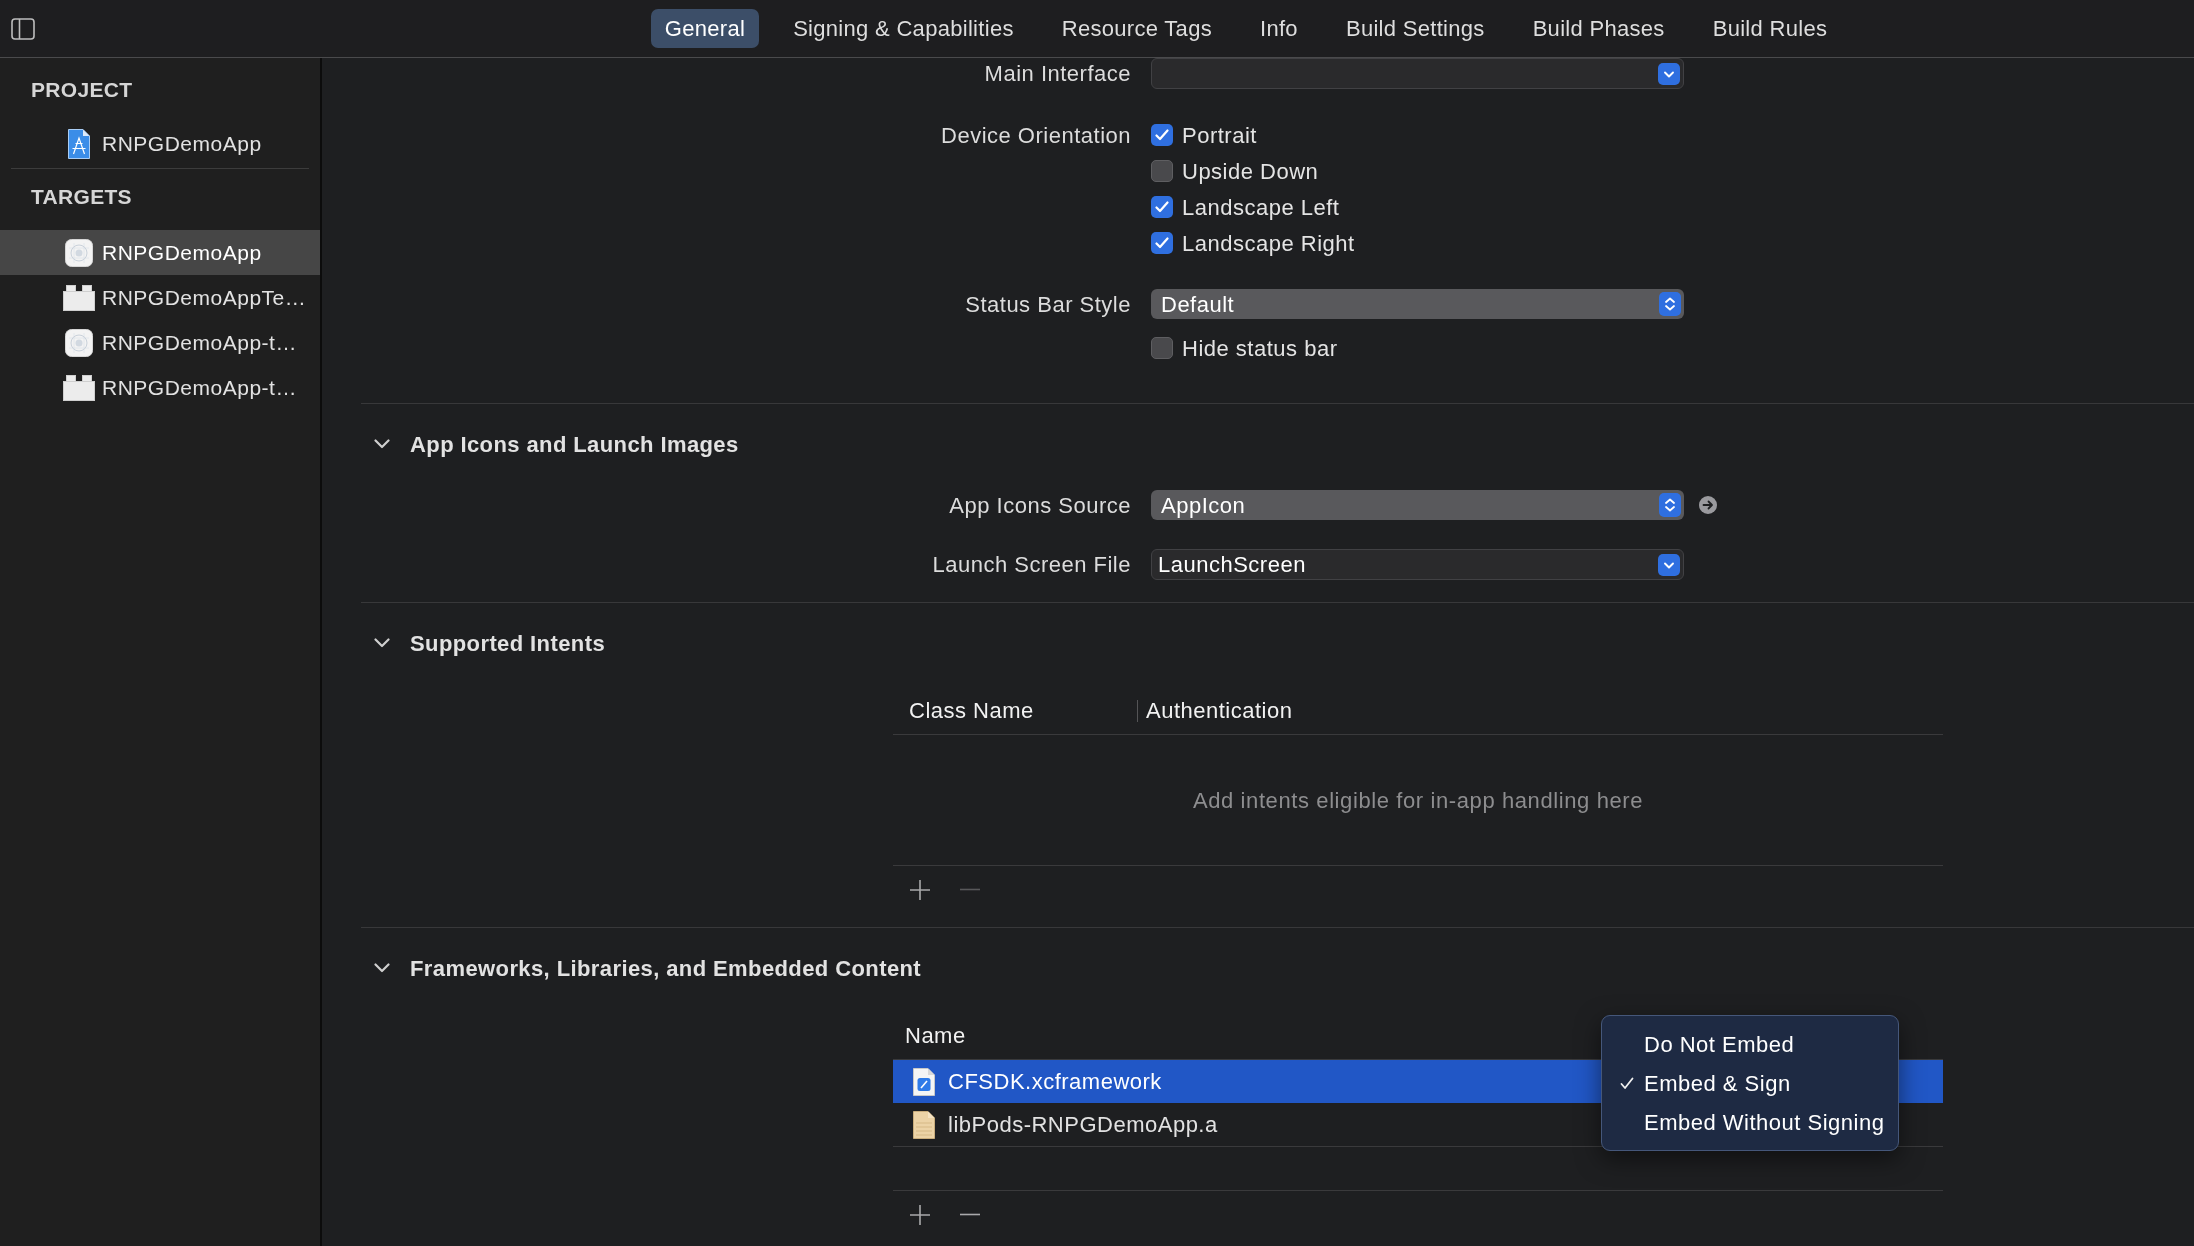 The height and width of the screenshot is (1246, 2194). I want to click on field-label: Device Orientation, so click(1036, 135).